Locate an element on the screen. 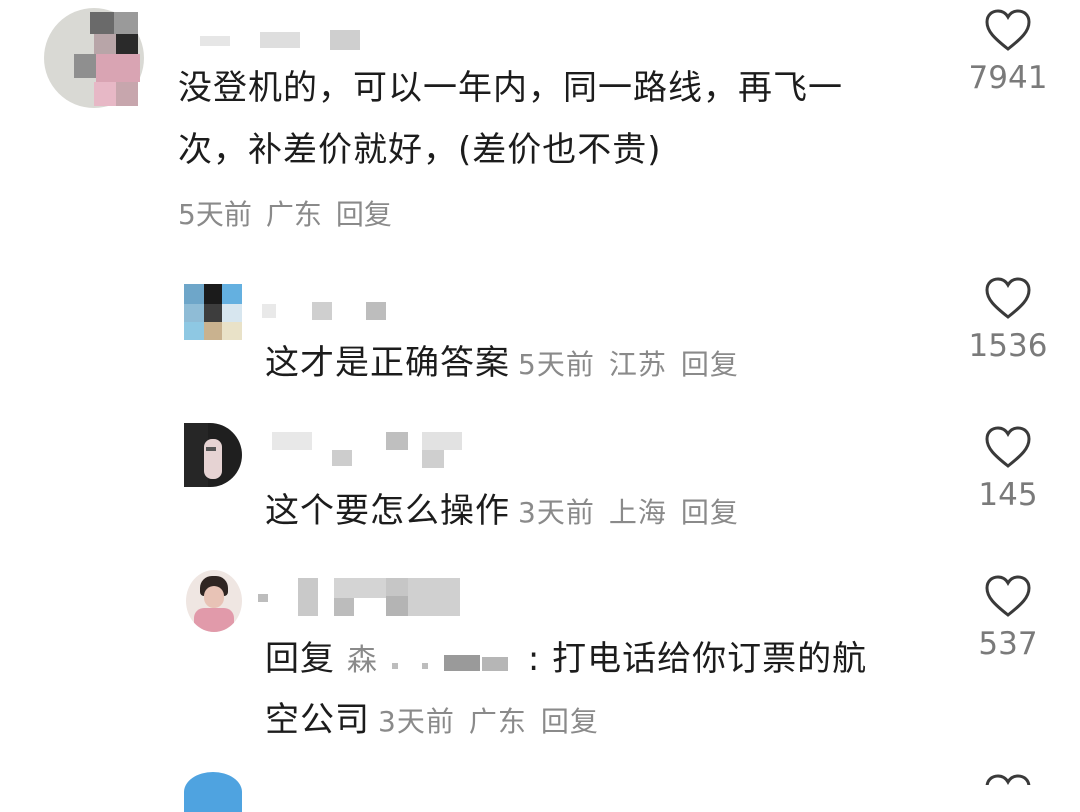 This screenshot has height=812, width=1080. mention-redacted is located at coordinates (453, 662).